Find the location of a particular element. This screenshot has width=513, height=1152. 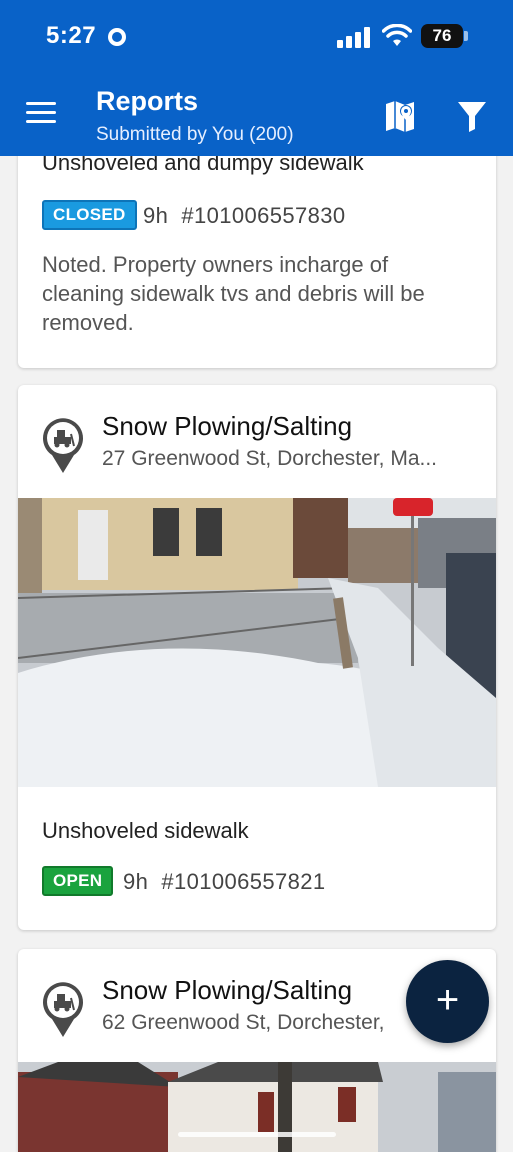

status-bar: 5:27 76 is located at coordinates (256, 36).